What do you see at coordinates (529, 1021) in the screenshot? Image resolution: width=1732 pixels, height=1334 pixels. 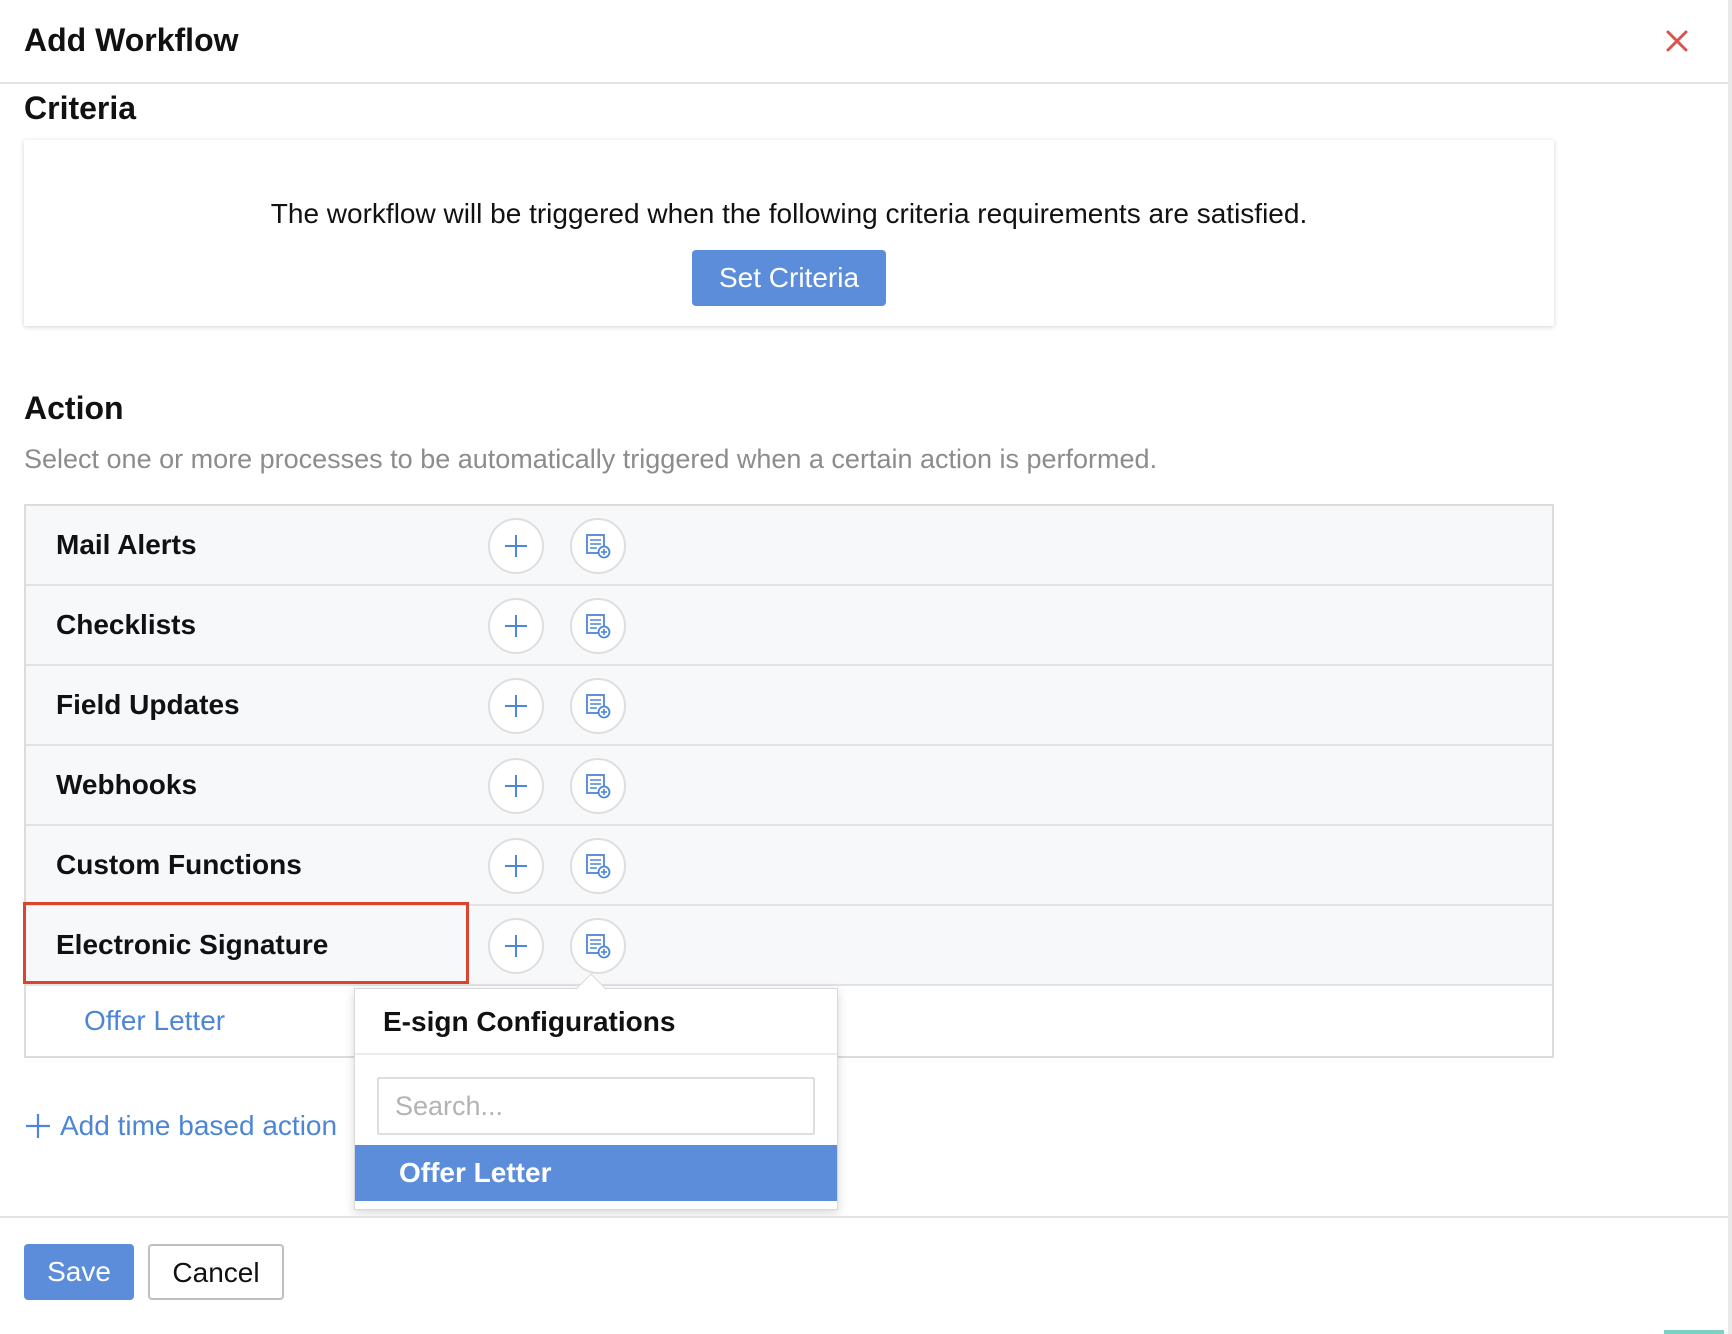 I see `dropdown-title: E-sign Configurations` at bounding box center [529, 1021].